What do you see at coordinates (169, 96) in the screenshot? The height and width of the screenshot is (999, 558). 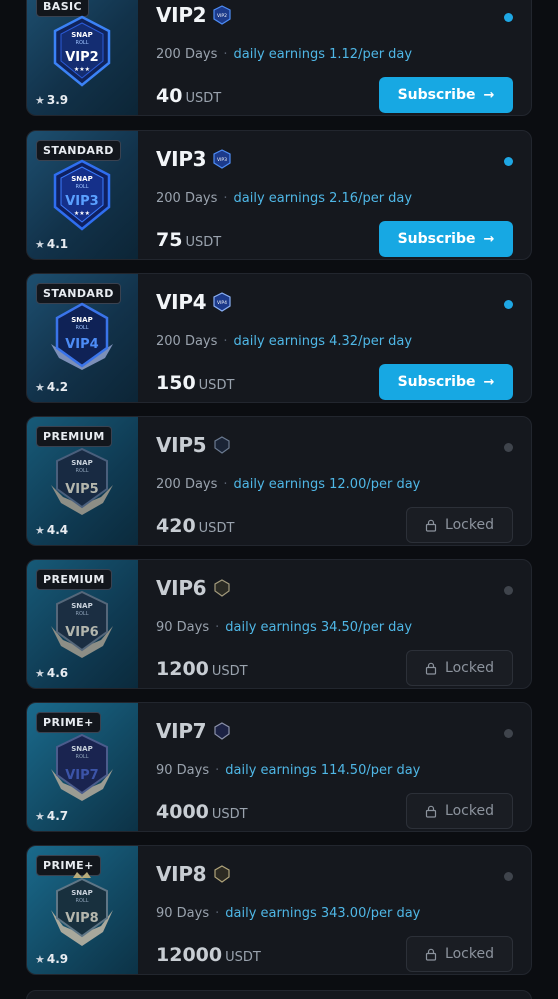 I see `price-value: 40` at bounding box center [169, 96].